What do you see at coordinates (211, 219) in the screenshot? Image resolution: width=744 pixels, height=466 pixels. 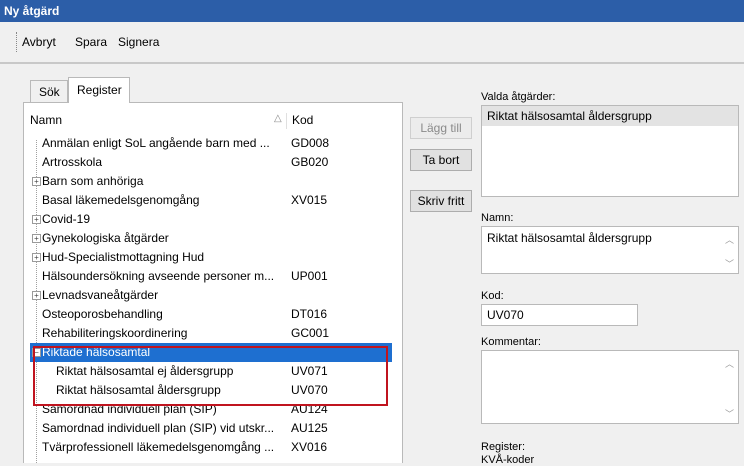 I see `tree-row: + Covid-19` at bounding box center [211, 219].